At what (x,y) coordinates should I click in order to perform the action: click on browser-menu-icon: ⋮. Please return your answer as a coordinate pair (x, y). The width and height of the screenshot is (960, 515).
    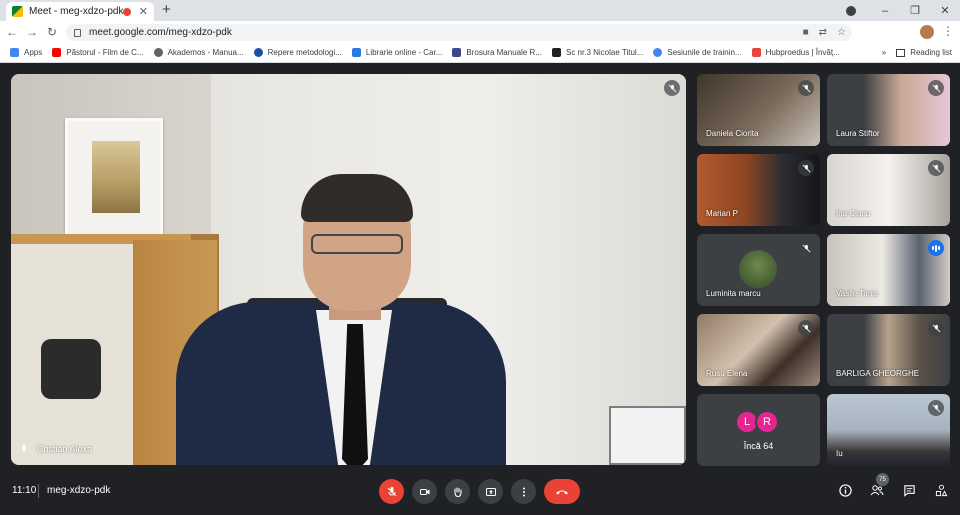
    Looking at the image, I should click on (948, 31).